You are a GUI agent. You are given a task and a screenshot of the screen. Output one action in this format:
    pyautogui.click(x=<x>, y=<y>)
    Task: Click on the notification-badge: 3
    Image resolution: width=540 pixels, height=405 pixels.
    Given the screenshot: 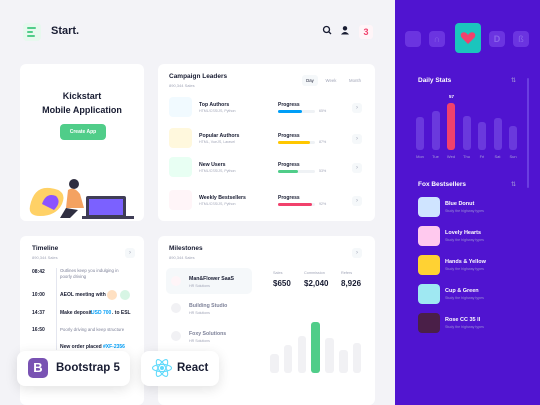 What is the action you would take?
    pyautogui.click(x=366, y=32)
    